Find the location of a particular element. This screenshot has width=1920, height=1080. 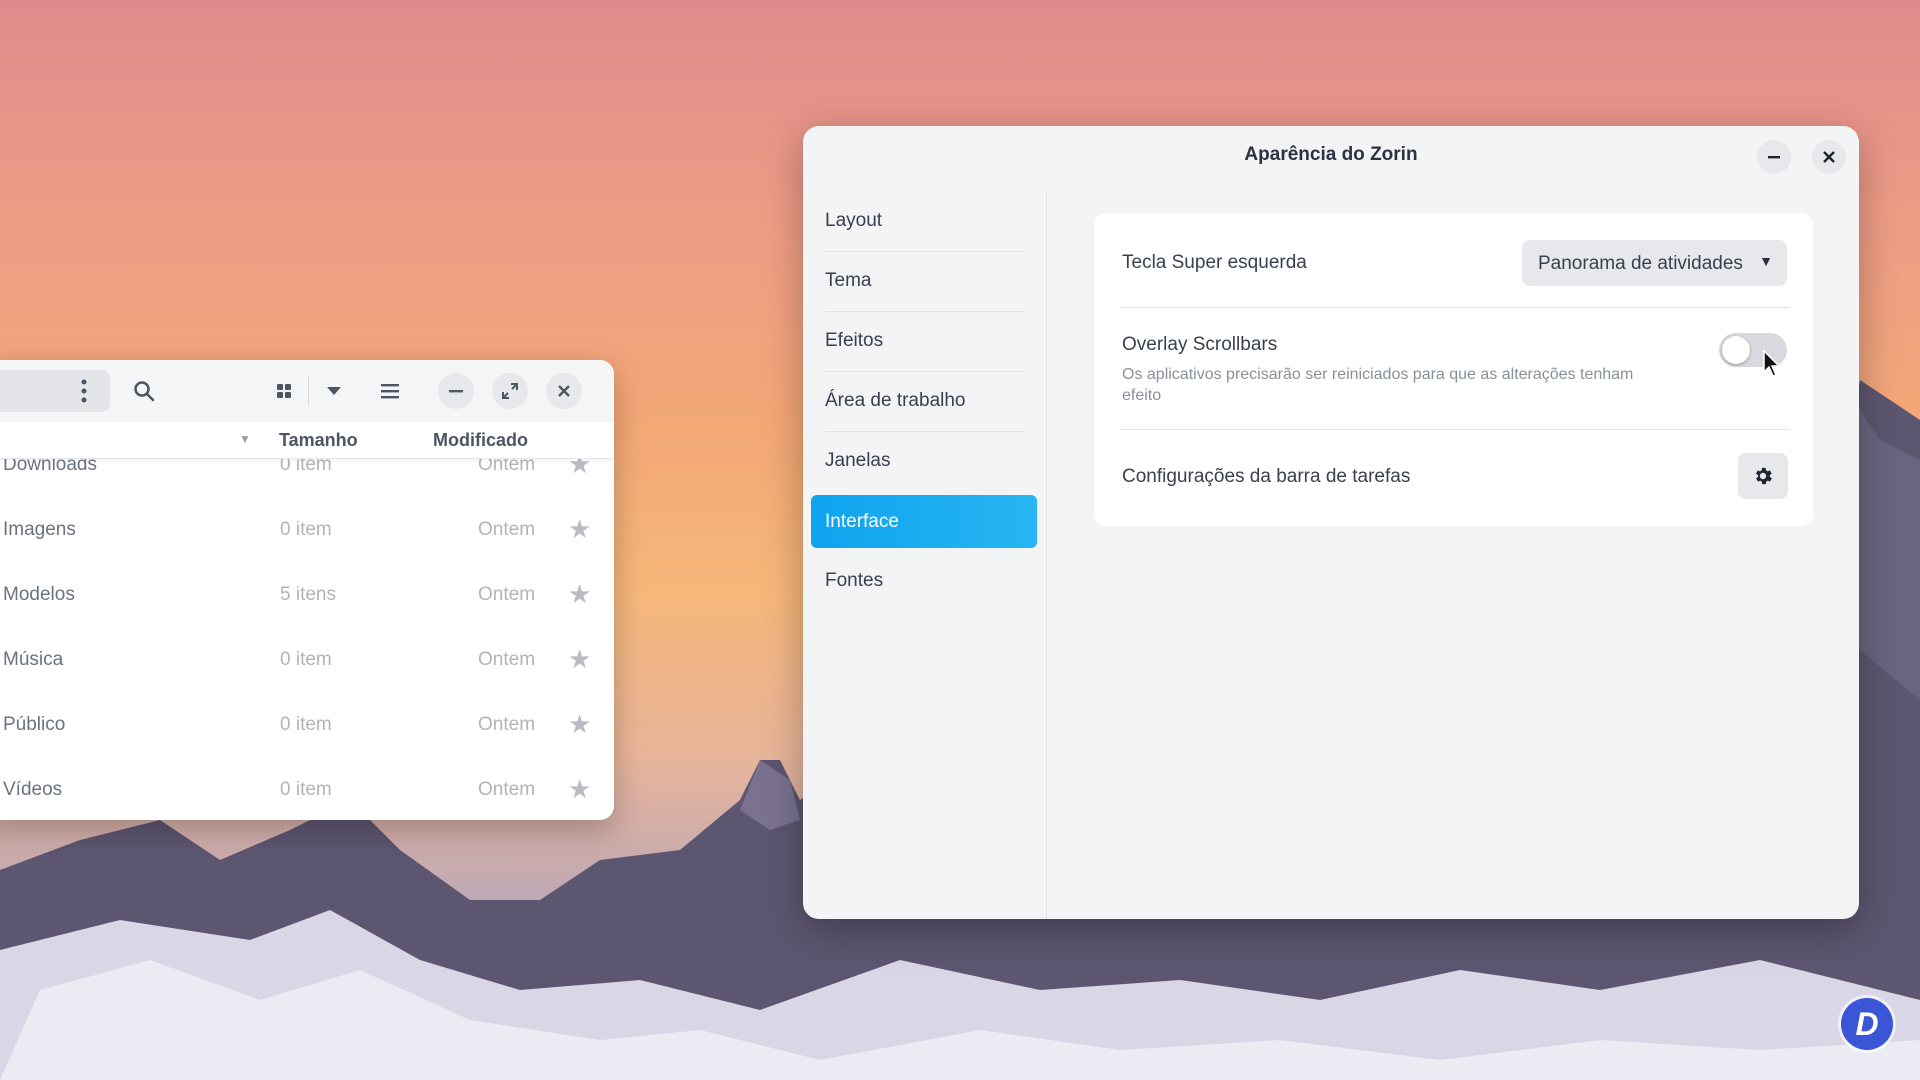

search-icon is located at coordinates (144, 391).